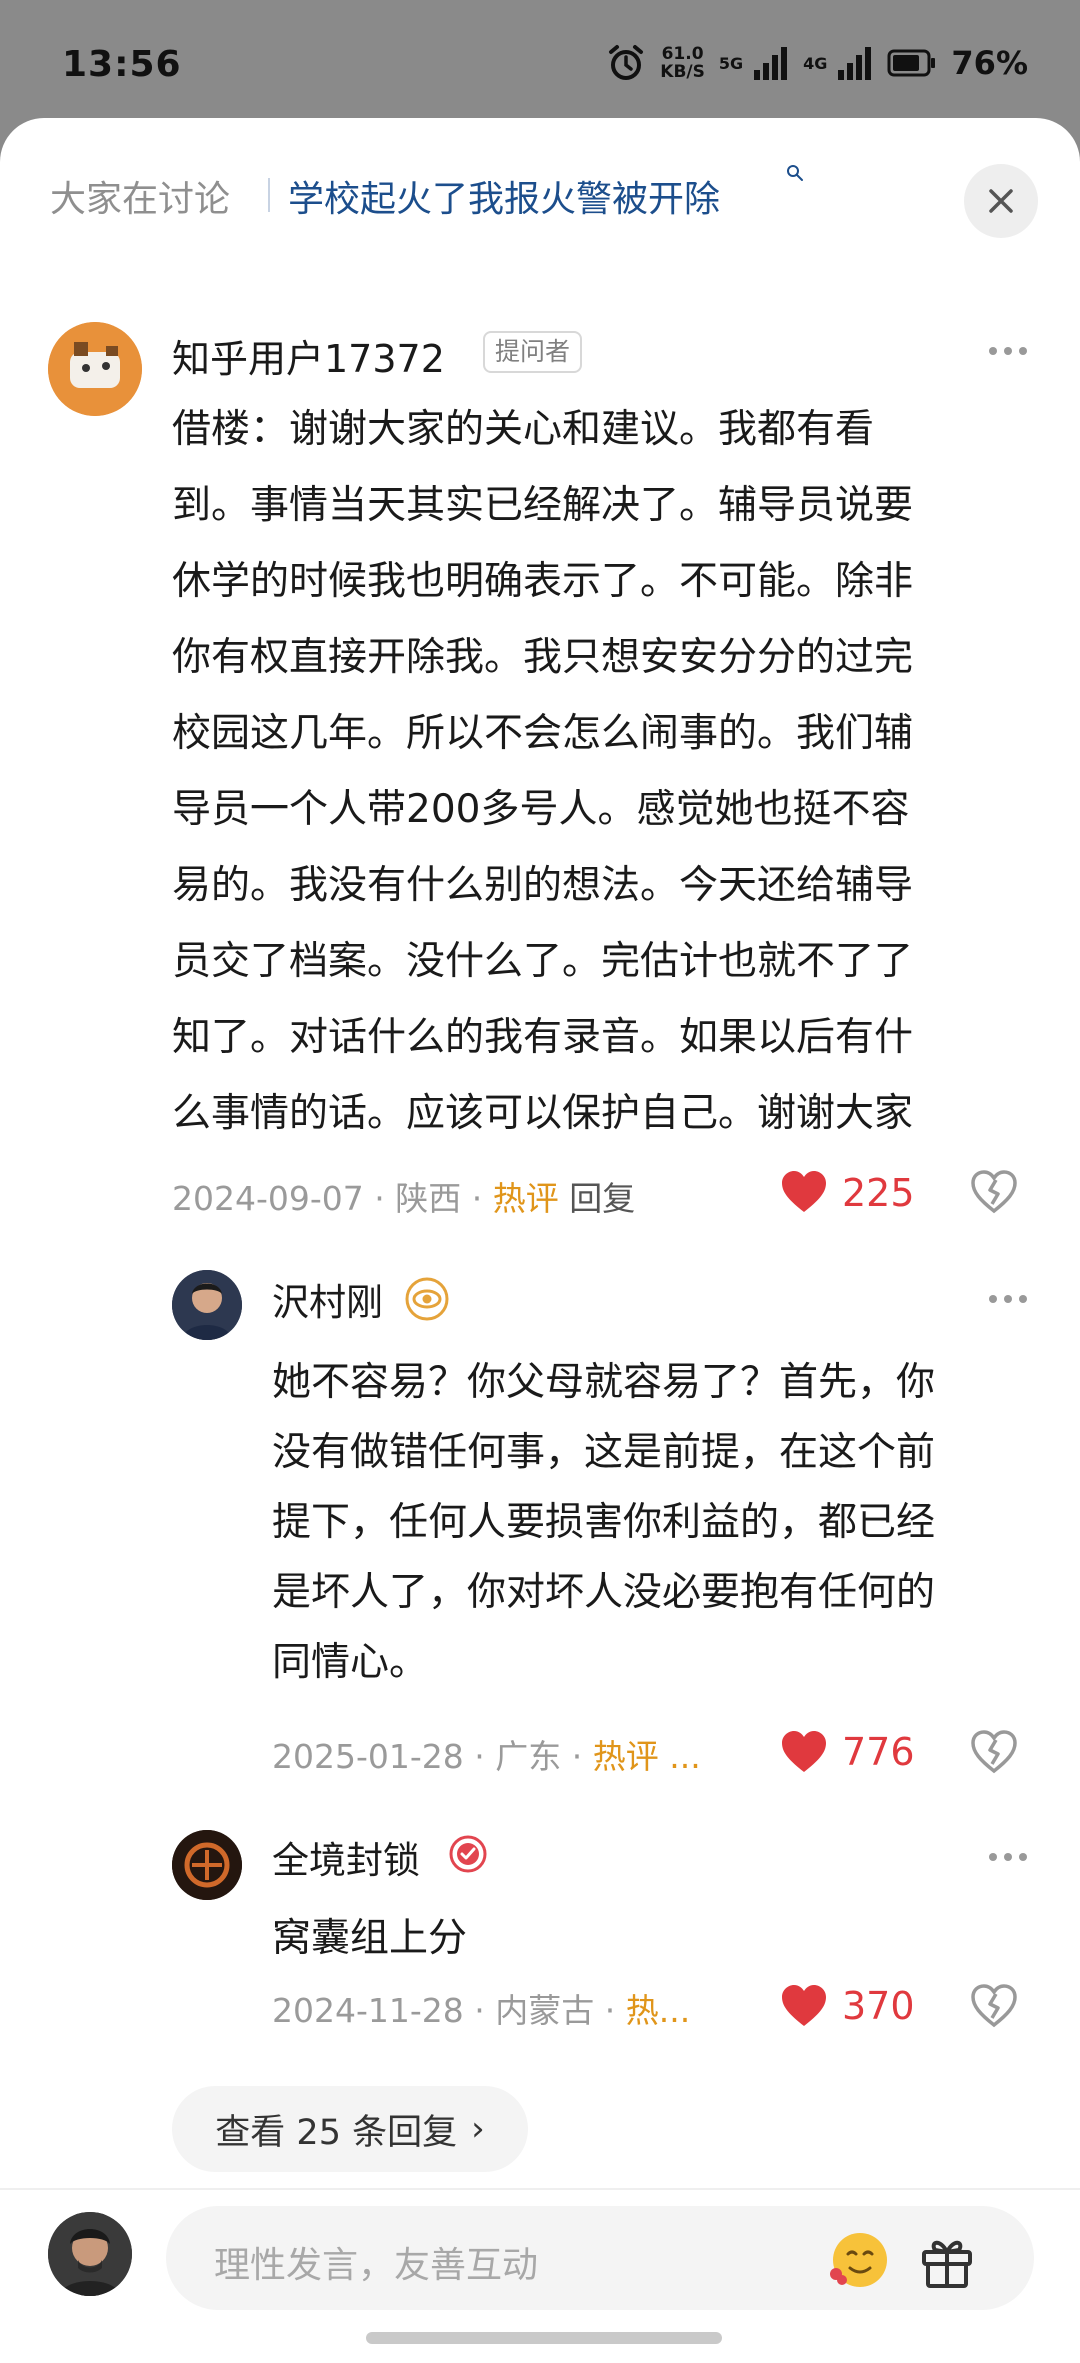  Describe the element at coordinates (370, 1938) in the screenshot. I see `reply-line: 窝囊组上分` at that location.